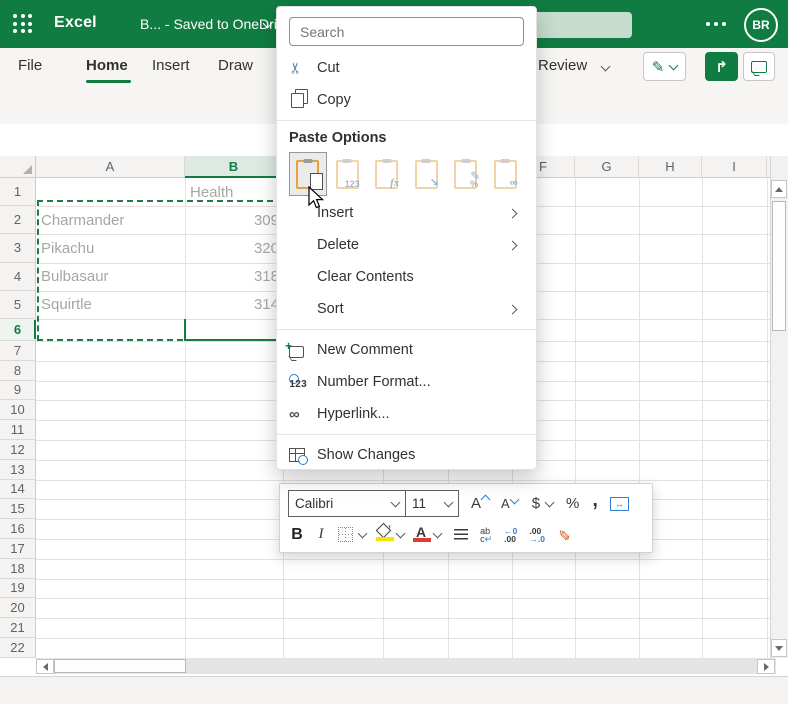 The image size is (788, 704). I want to click on font-size-combo-mini: 11, so click(431, 503).